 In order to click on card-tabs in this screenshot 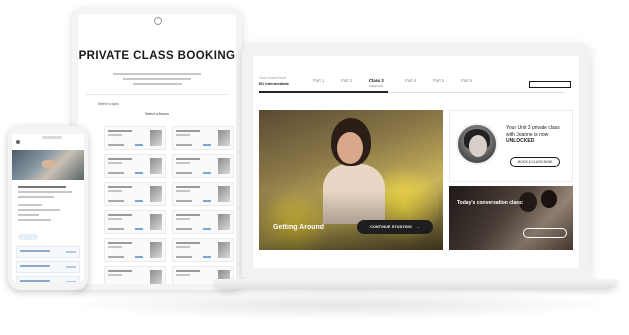, I will do `click(509, 116)`.